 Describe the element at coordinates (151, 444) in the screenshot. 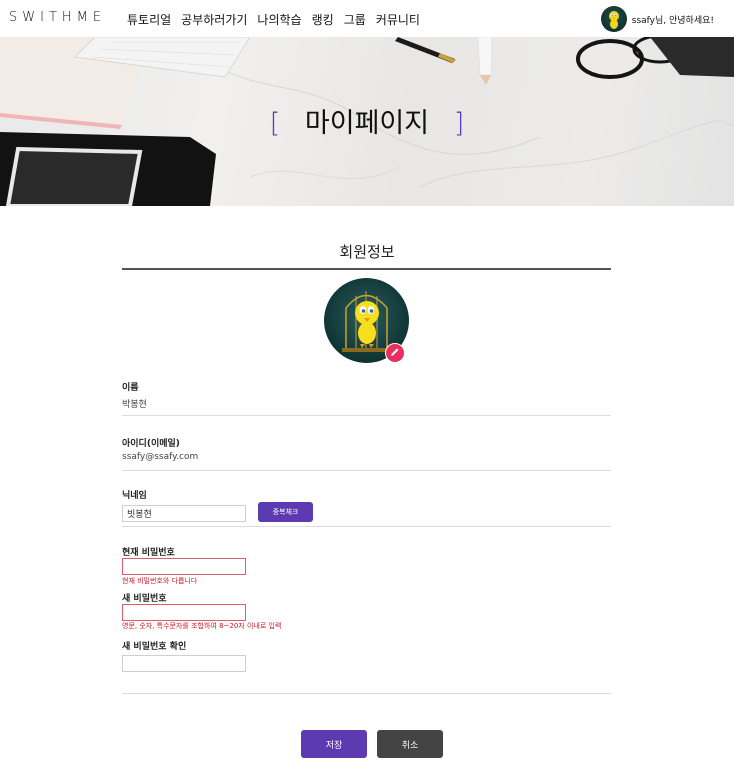

I see `id-label: 아이디(이메일)` at that location.